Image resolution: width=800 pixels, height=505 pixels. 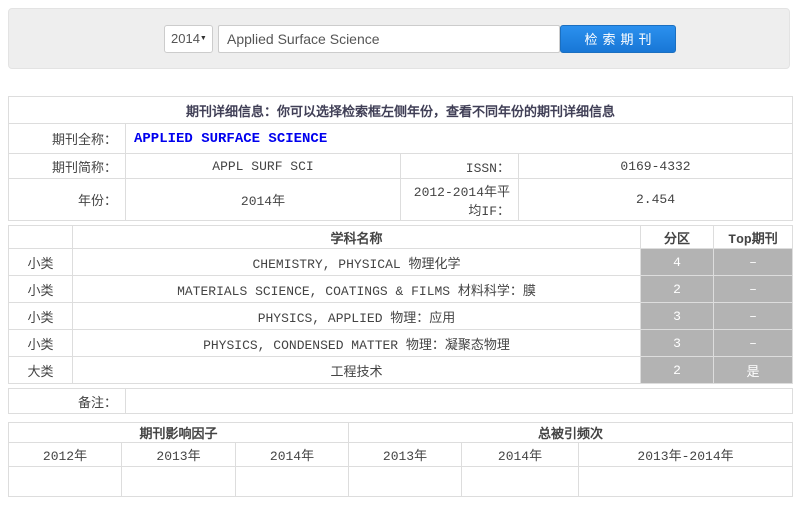 I want to click on issn-value: 0169-4332, so click(x=655, y=166).